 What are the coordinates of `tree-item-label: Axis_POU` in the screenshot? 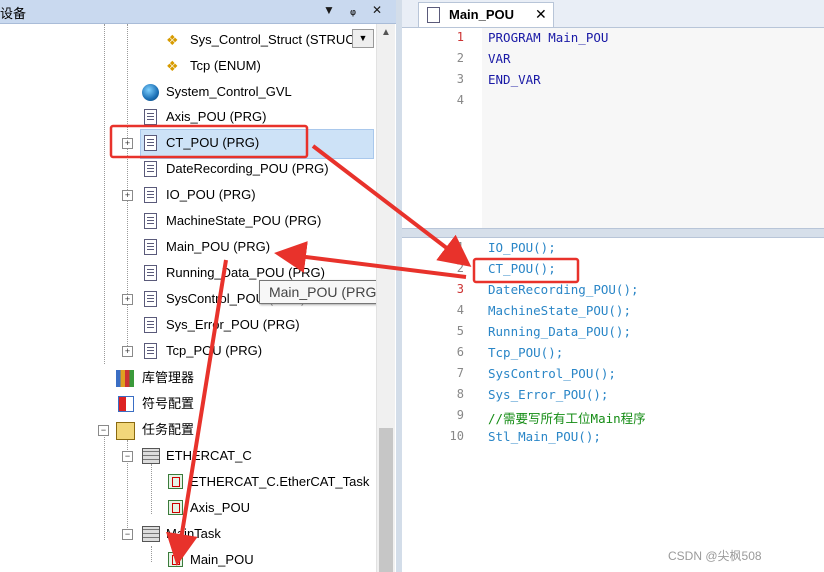 It's located at (220, 507).